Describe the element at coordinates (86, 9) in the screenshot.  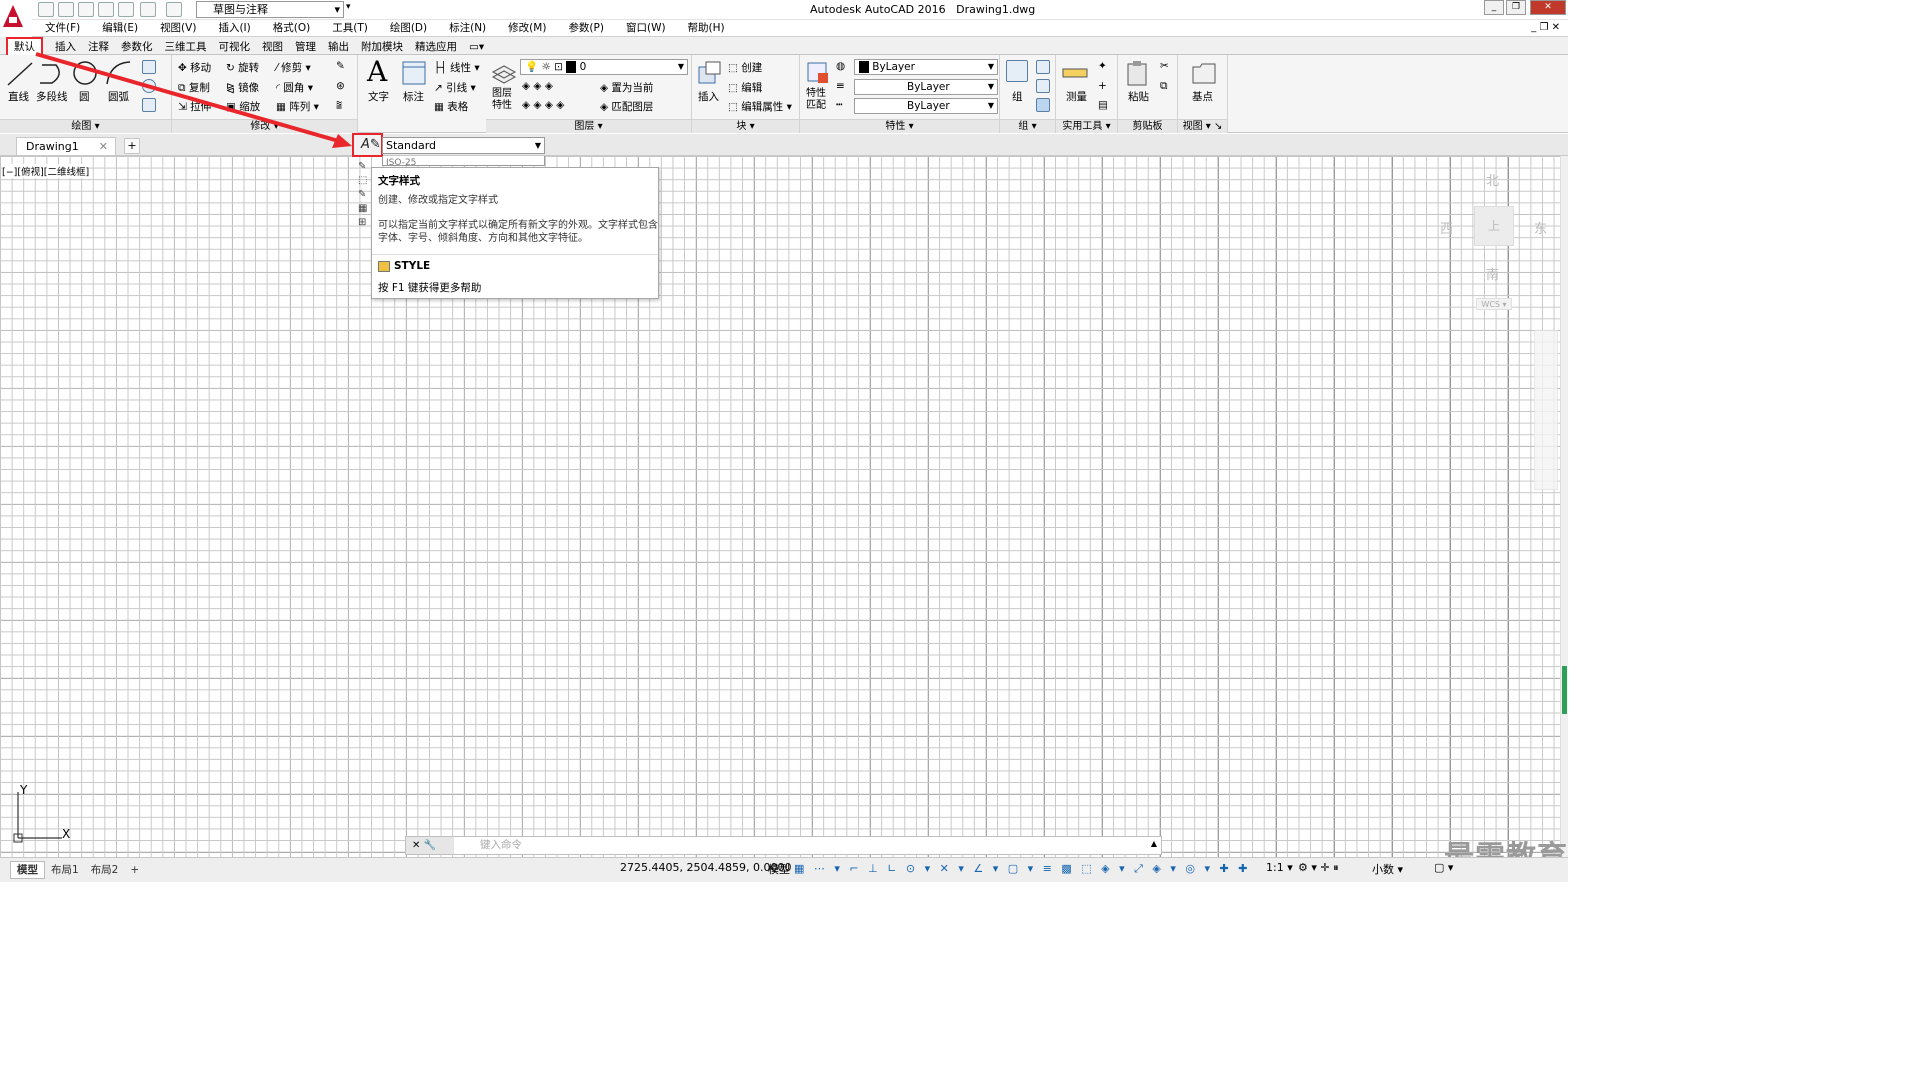
I see `save-icon` at that location.